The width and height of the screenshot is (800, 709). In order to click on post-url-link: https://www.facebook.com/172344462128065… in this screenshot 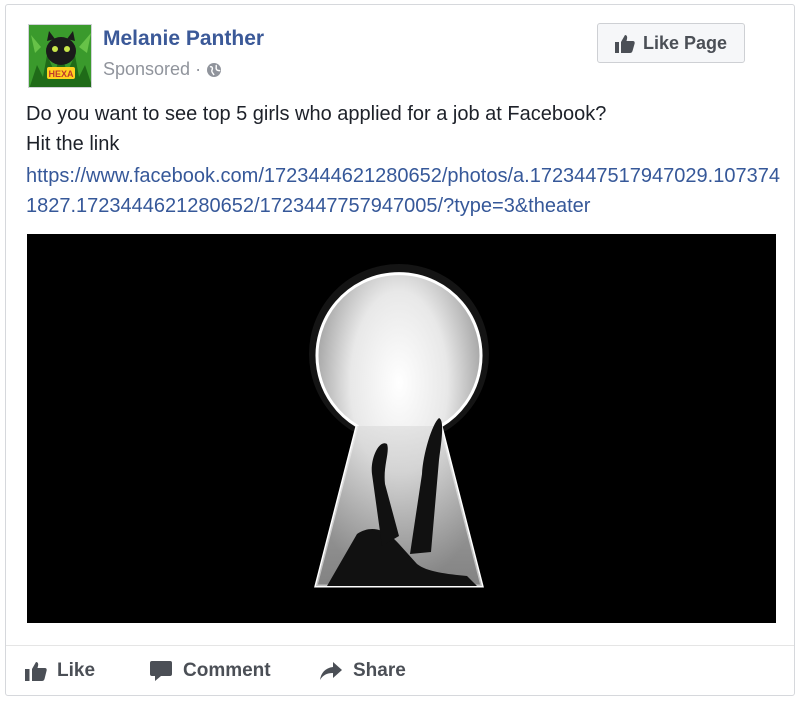, I will do `click(406, 191)`.